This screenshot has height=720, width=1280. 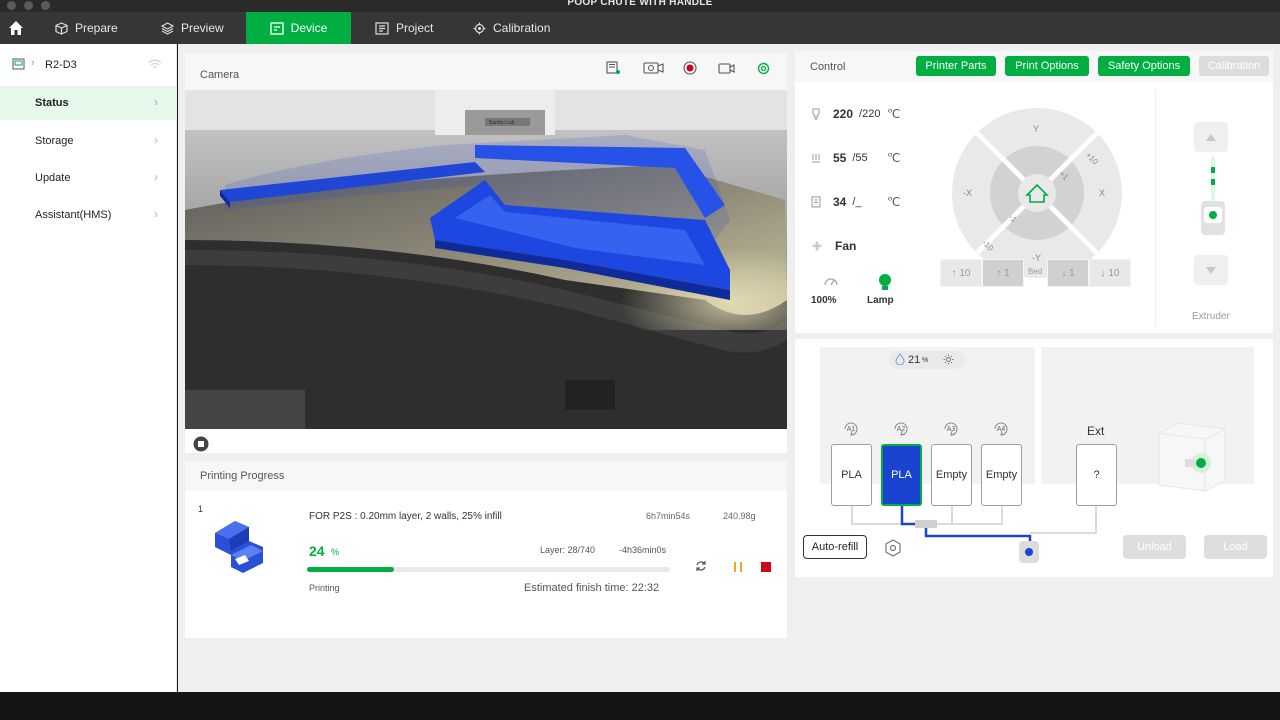 What do you see at coordinates (1211, 316) in the screenshot?
I see `extruder-label: Extruder` at bounding box center [1211, 316].